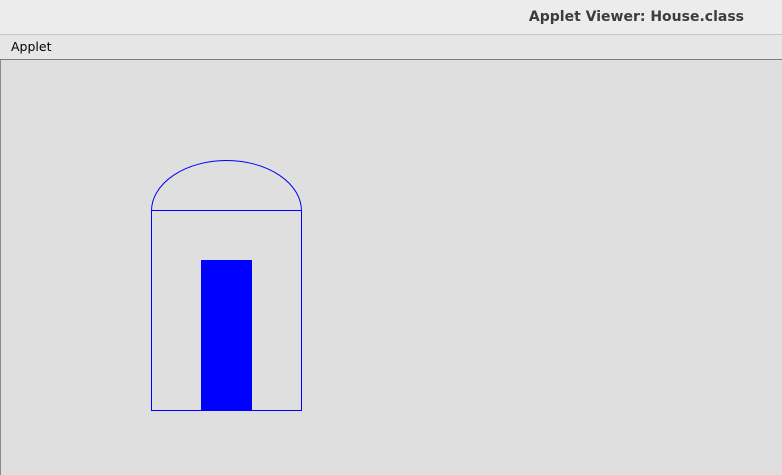 The height and width of the screenshot is (475, 782). Describe the element at coordinates (391, 17) in the screenshot. I see `title-bar: Applet Viewer: House.class` at that location.